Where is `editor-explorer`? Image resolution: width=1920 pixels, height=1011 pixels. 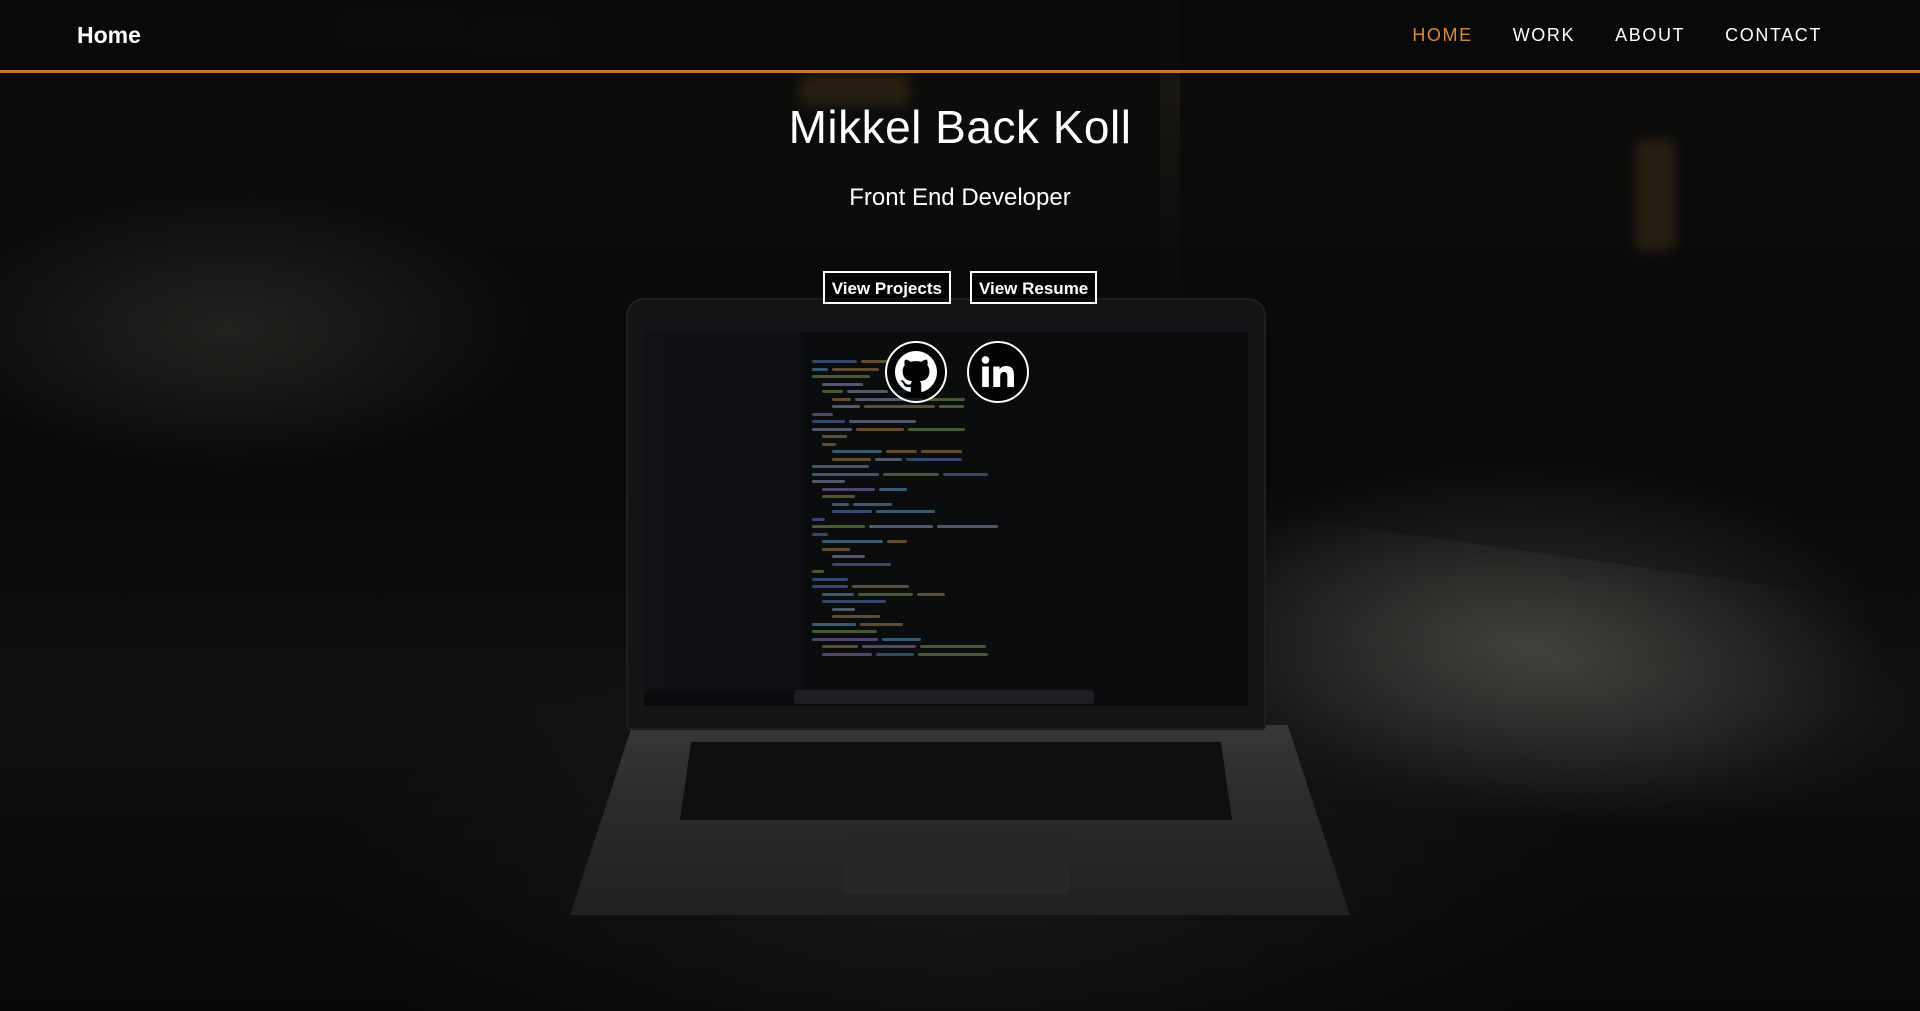
editor-explorer is located at coordinates (735, 512).